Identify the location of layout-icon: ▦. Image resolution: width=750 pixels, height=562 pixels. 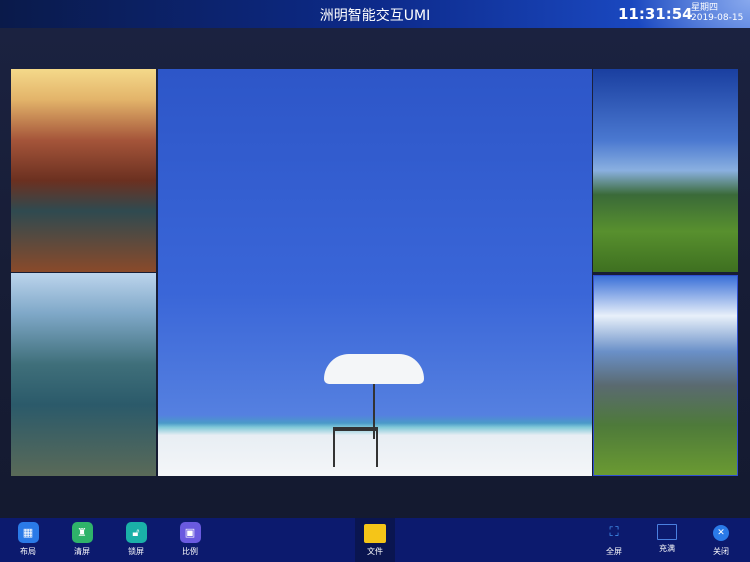
(28, 532).